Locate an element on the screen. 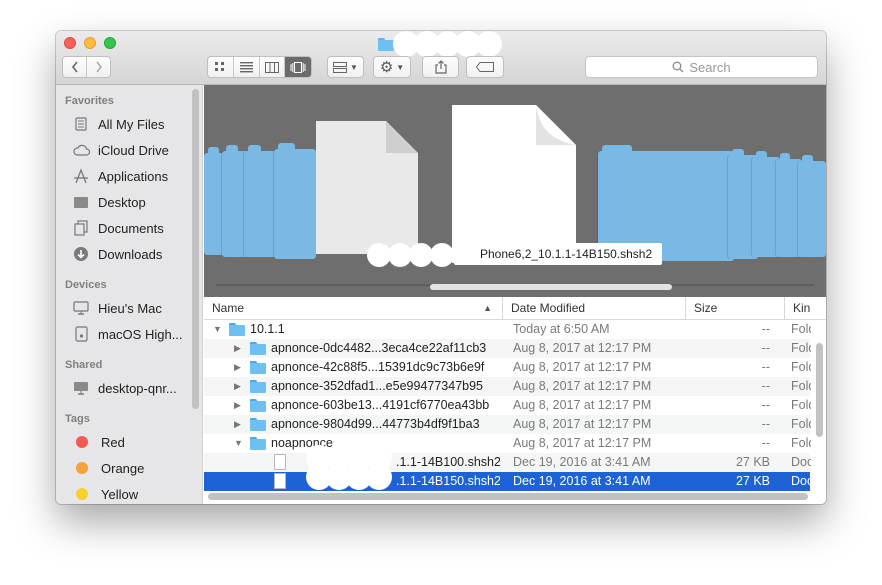  file-date: Today at 6:50 AM is located at coordinates (561, 329).